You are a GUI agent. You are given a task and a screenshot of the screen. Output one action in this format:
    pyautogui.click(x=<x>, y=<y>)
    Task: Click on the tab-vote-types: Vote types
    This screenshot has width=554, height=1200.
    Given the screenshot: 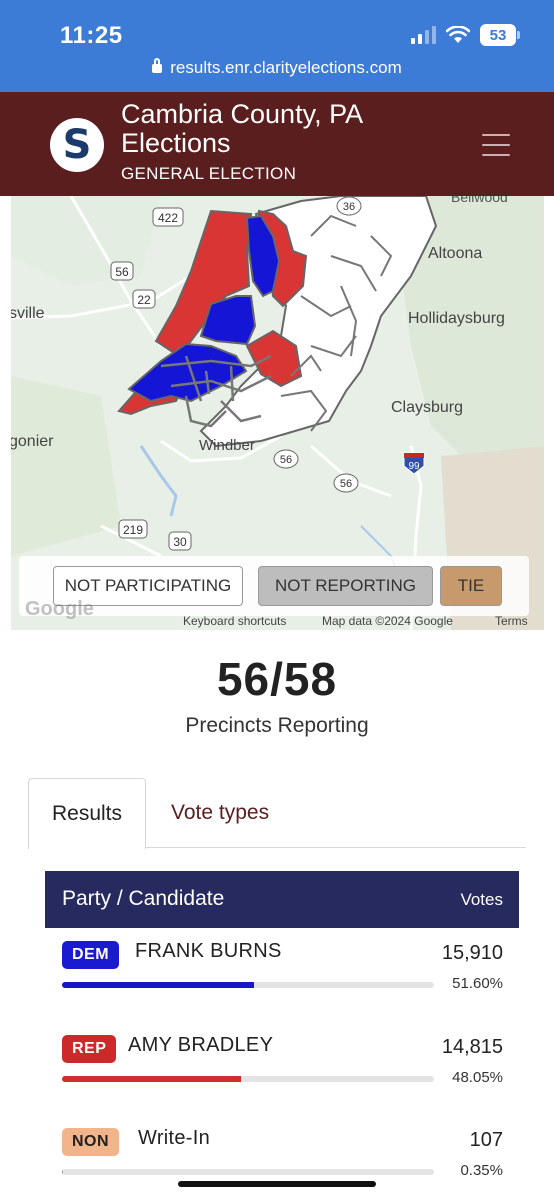 What is the action you would take?
    pyautogui.click(x=220, y=813)
    